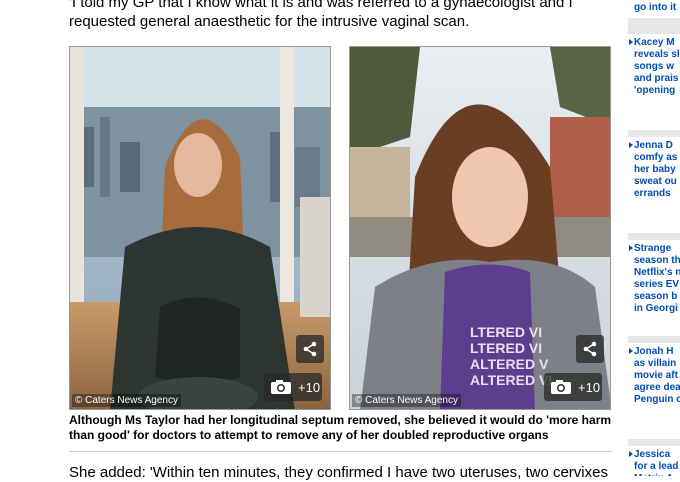  Describe the element at coordinates (340, 451) in the screenshot. I see `caption-divider` at that location.